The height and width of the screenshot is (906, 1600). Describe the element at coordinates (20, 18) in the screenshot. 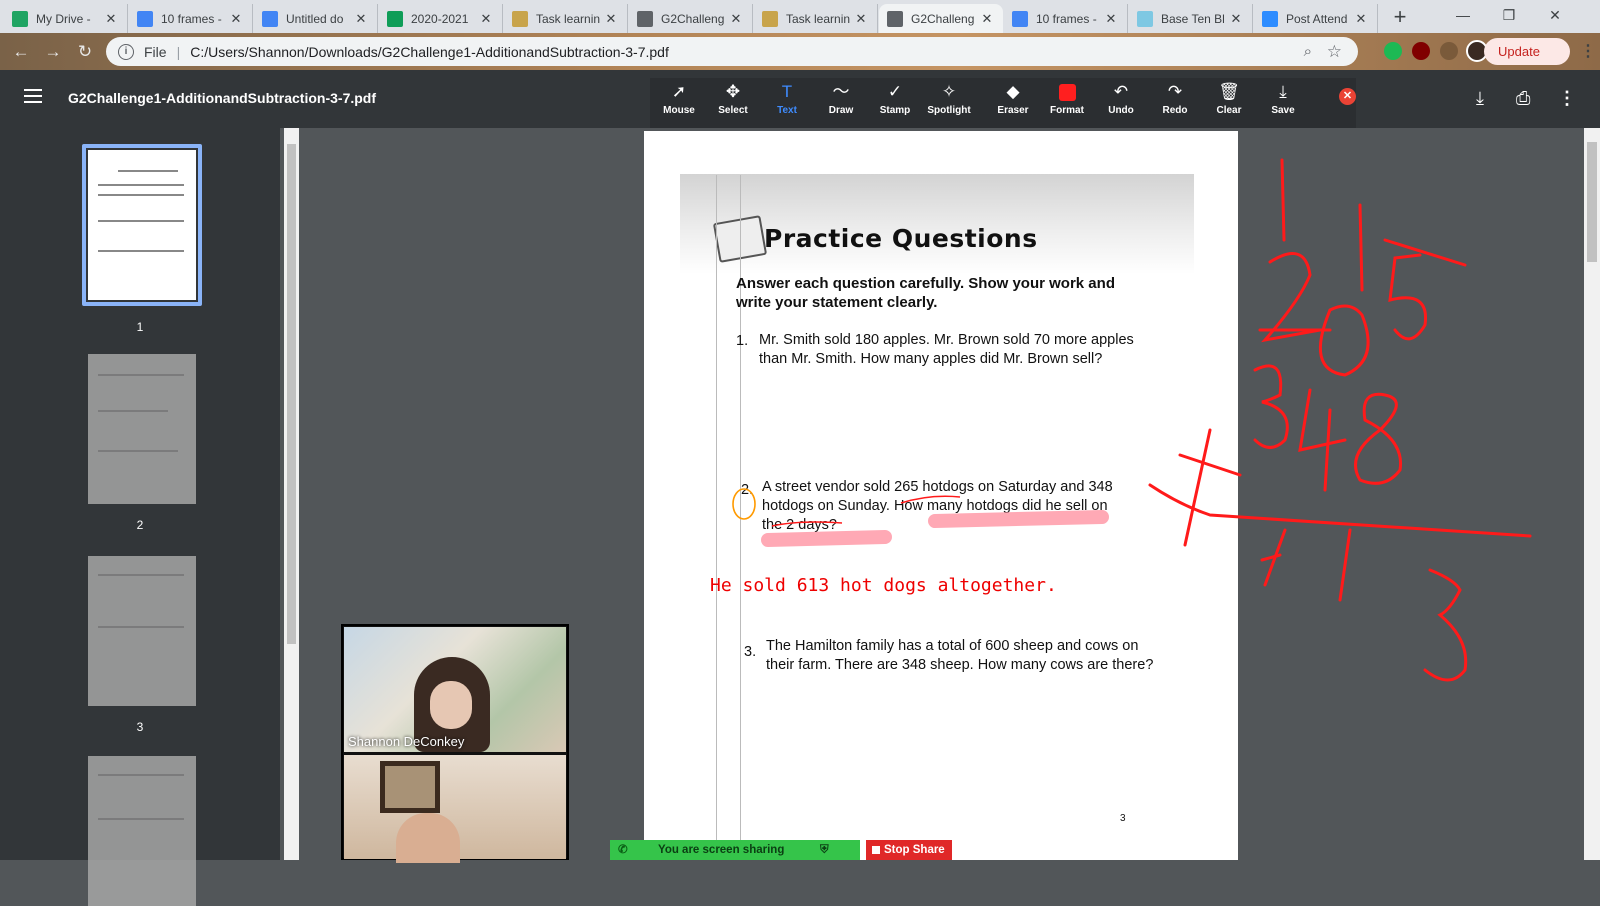

I see `drive-icon` at that location.